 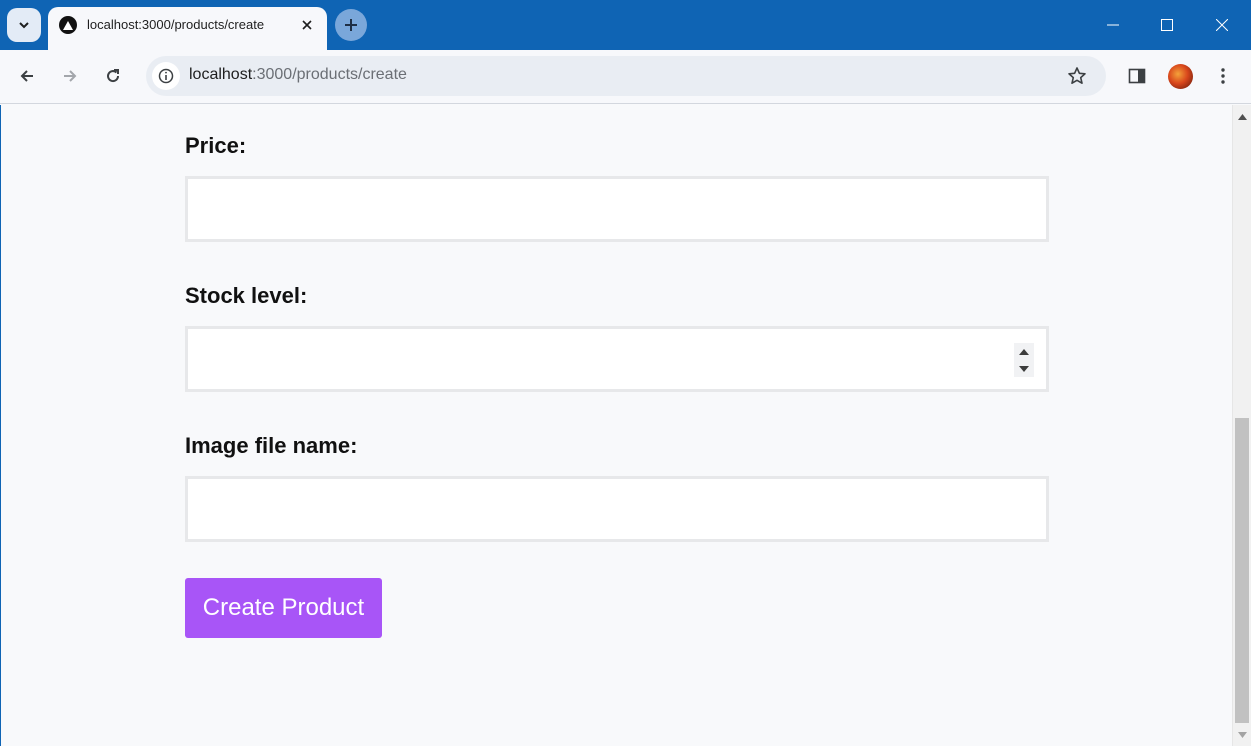 What do you see at coordinates (283, 608) in the screenshot?
I see `create-product-button: Create Product` at bounding box center [283, 608].